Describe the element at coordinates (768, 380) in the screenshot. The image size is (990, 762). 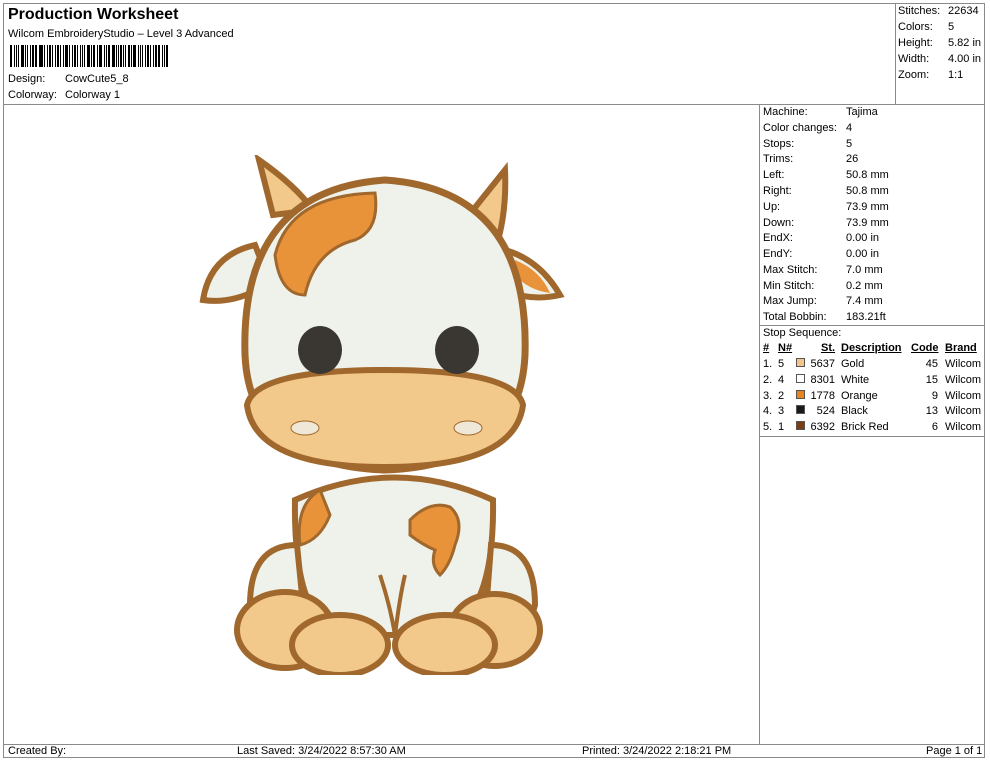
I see `row-index: 2.` at that location.